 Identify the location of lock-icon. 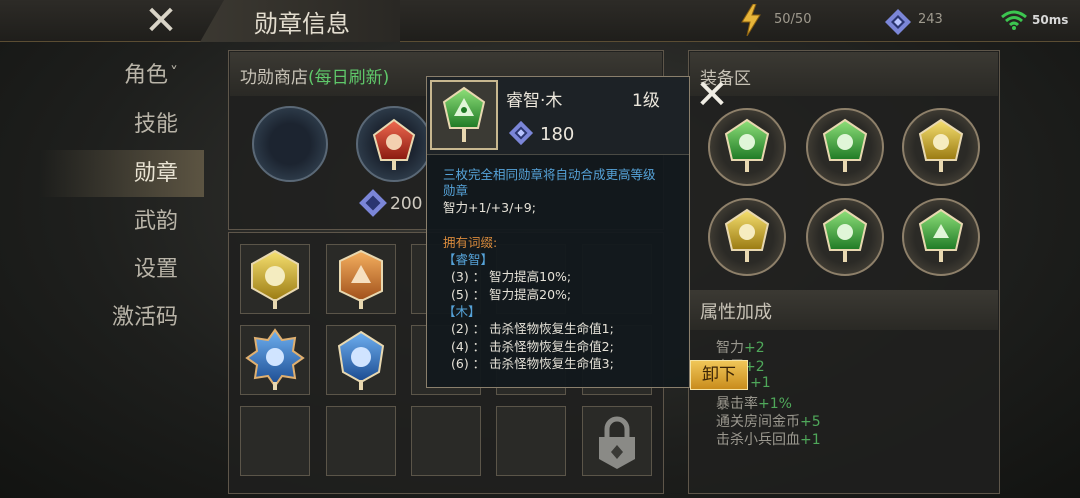
(617, 442).